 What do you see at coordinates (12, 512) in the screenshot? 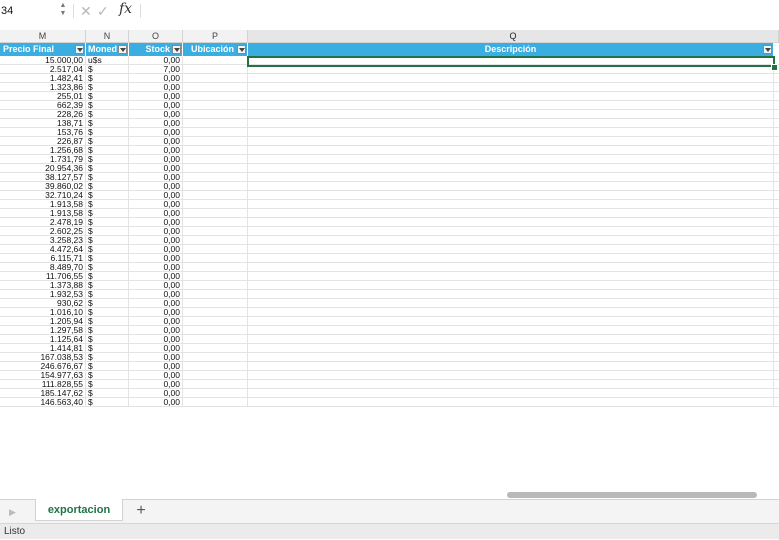
I see `sheet-nav-icon: ▶` at bounding box center [12, 512].